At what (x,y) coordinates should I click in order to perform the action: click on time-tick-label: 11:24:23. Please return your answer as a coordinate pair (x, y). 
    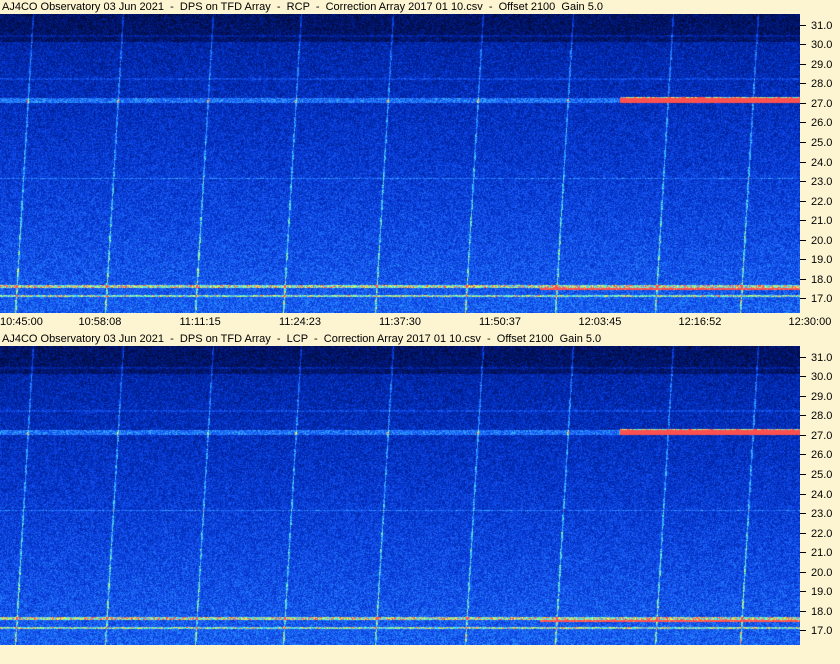
    Looking at the image, I should click on (300, 322).